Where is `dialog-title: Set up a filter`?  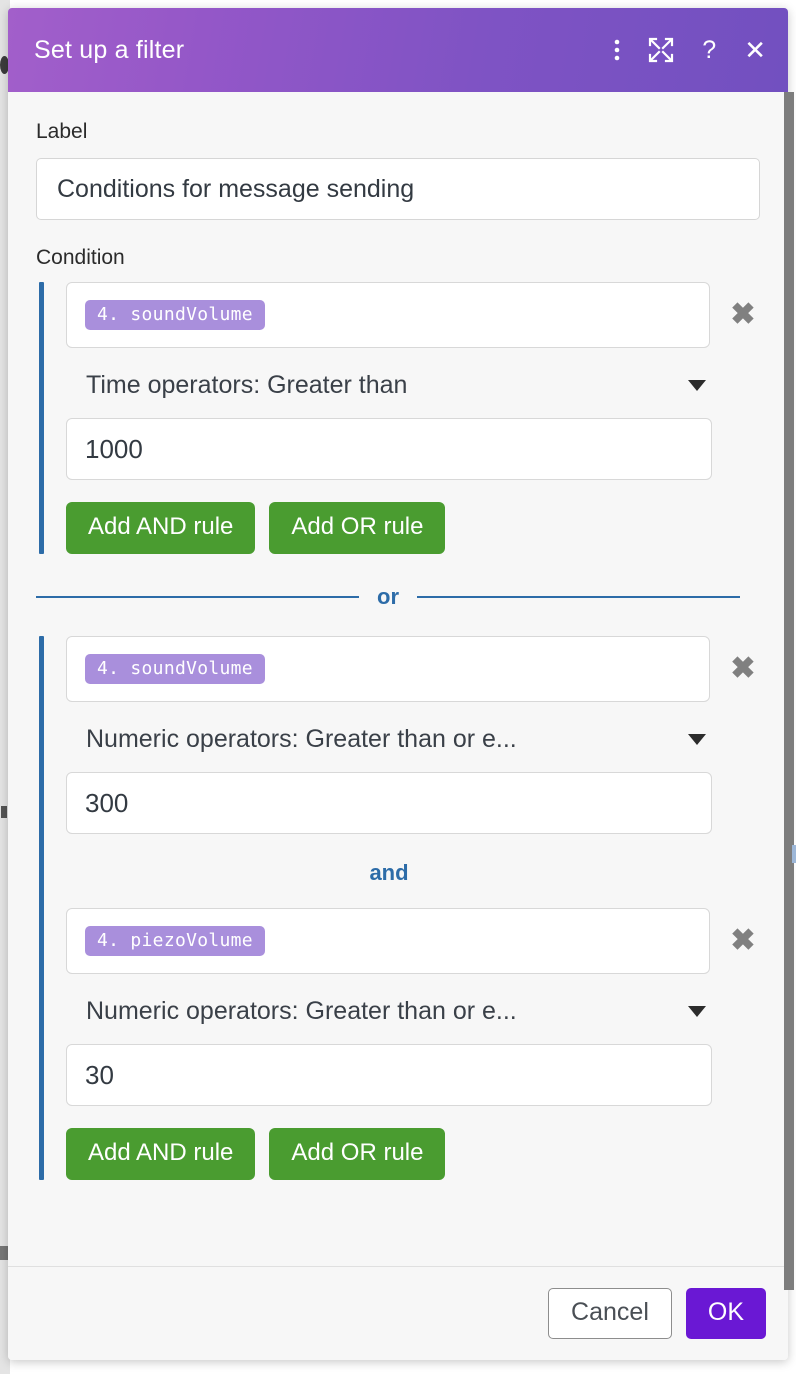
dialog-title: Set up a filter is located at coordinates (109, 49).